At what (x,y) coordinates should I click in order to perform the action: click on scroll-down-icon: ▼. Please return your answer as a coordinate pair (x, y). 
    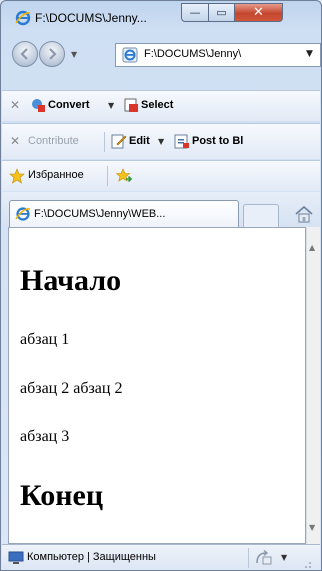
    Looking at the image, I should click on (312, 527).